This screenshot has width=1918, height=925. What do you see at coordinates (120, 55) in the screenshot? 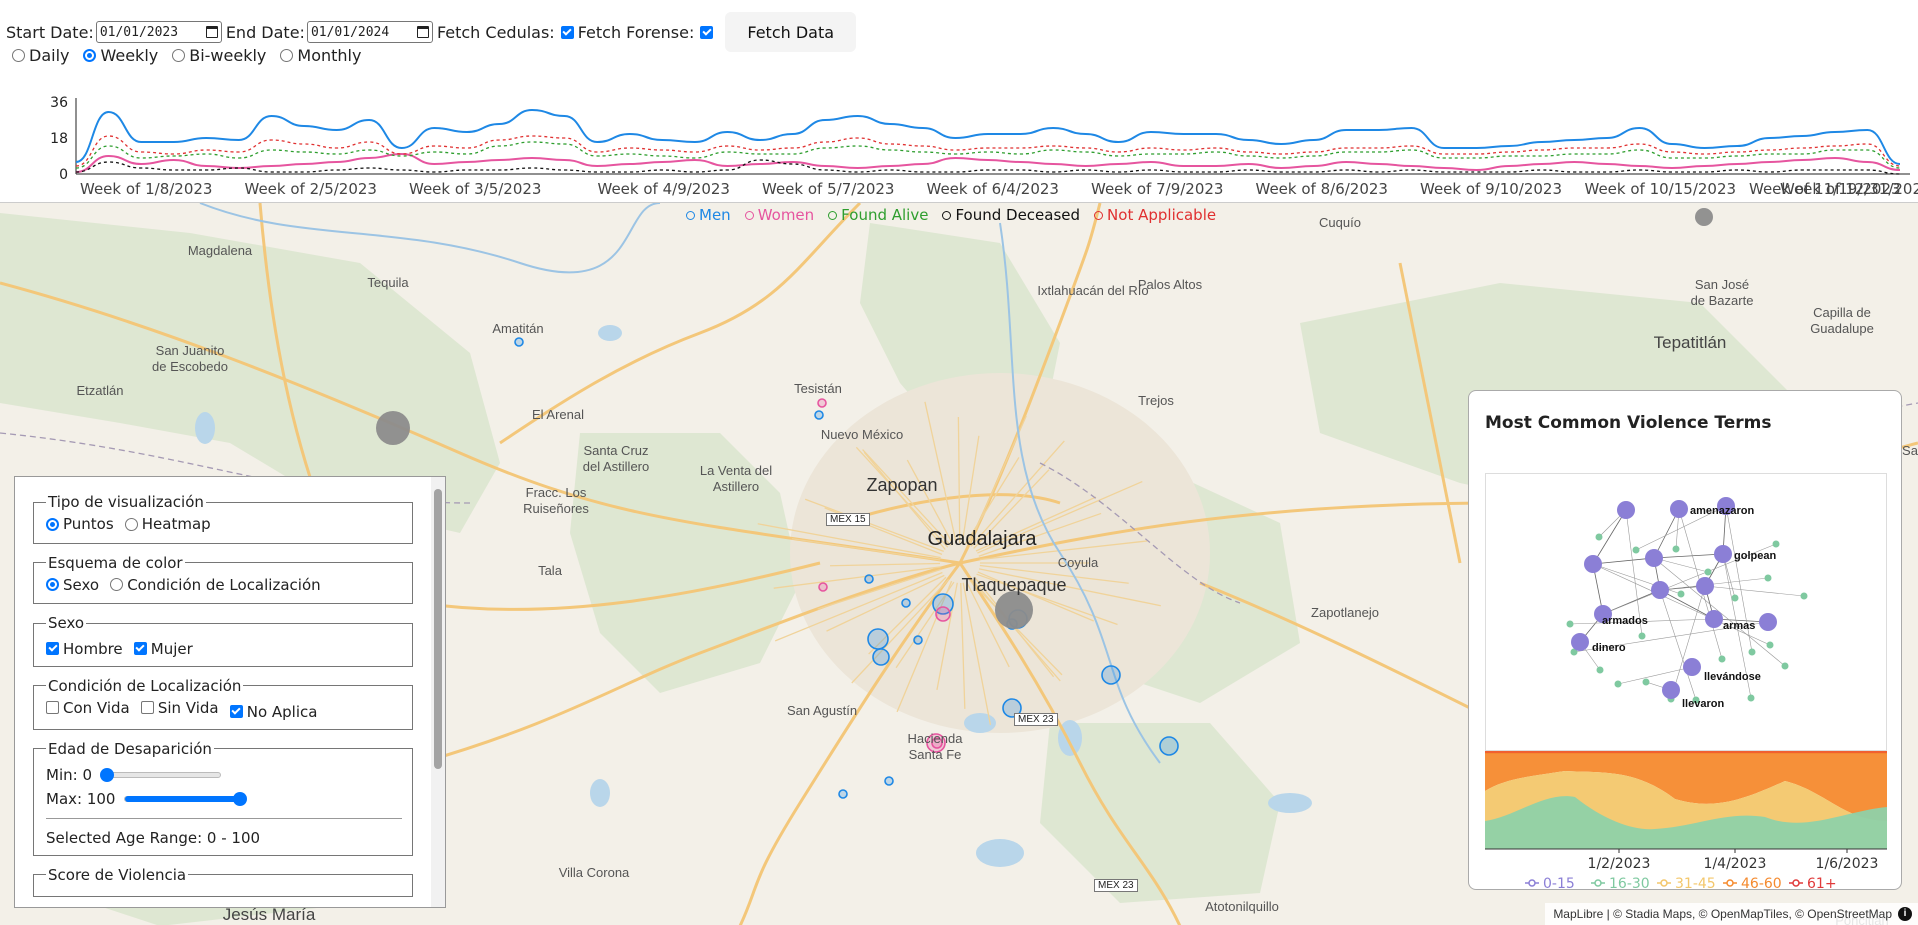
I see `granularity-option-weekly: Weekly` at bounding box center [120, 55].